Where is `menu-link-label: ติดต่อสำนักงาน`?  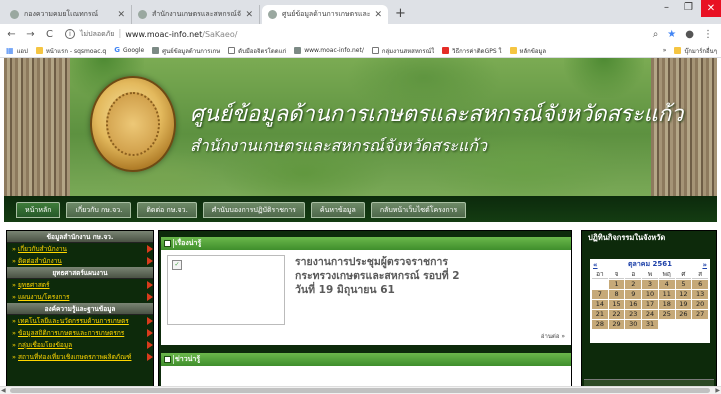 menu-link-label: ติดต่อสำนักงาน is located at coordinates (39, 261).